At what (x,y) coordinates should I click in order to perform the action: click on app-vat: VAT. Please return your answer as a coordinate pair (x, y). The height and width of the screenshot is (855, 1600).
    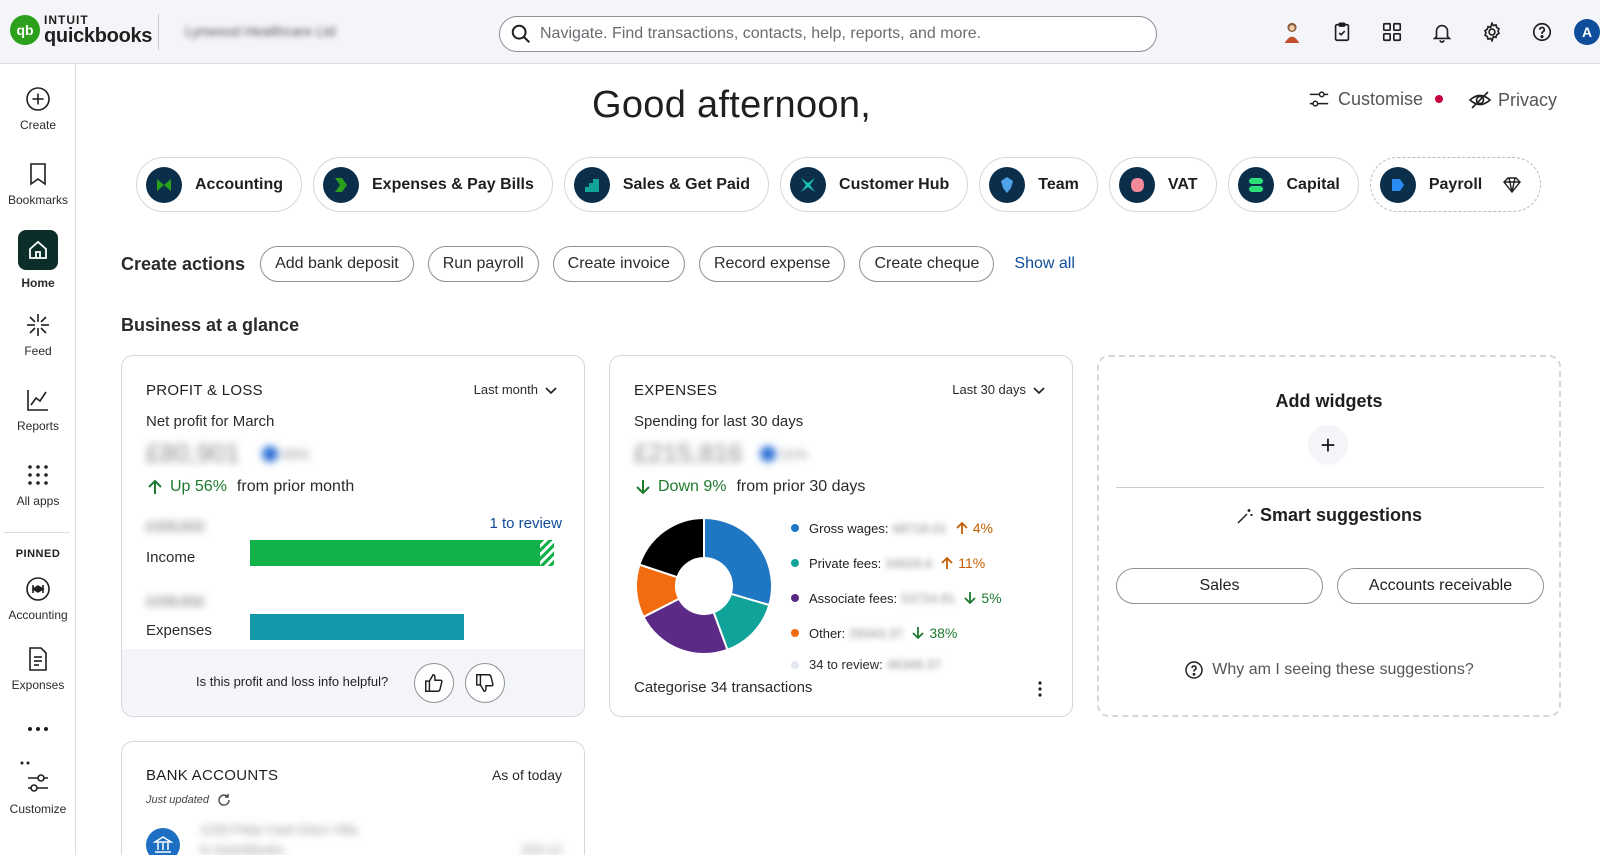
    Looking at the image, I should click on (1162, 184).